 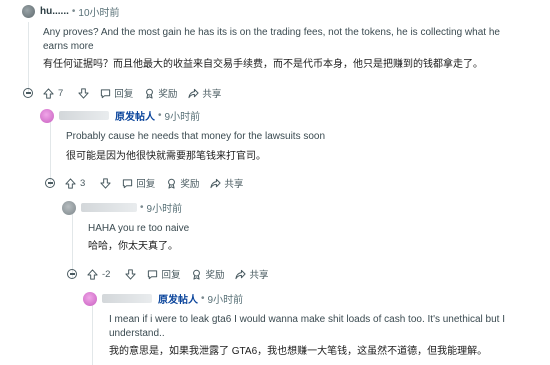 I want to click on comment-body-cn: 我的意思是，如果我泄露了 GTA6，我也想赚一大笔钱，这虽然不道德，但我能理解。, so click(x=298, y=351).